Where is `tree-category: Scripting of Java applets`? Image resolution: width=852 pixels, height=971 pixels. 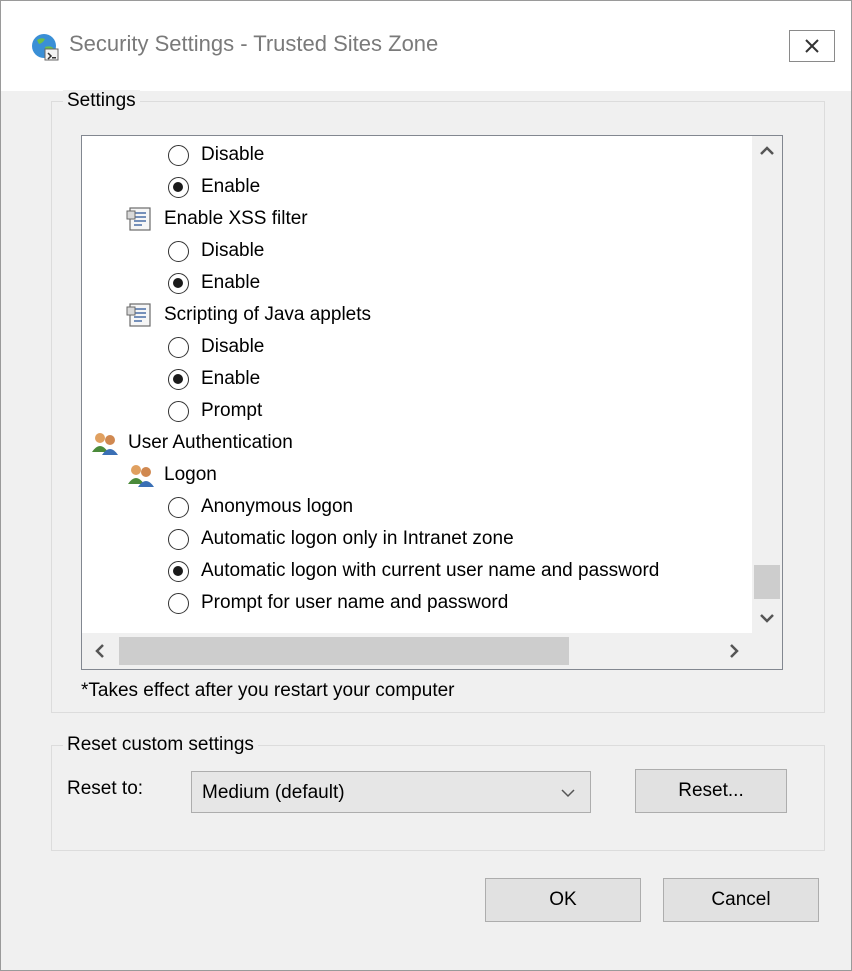 tree-category: Scripting of Java applets is located at coordinates (248, 315).